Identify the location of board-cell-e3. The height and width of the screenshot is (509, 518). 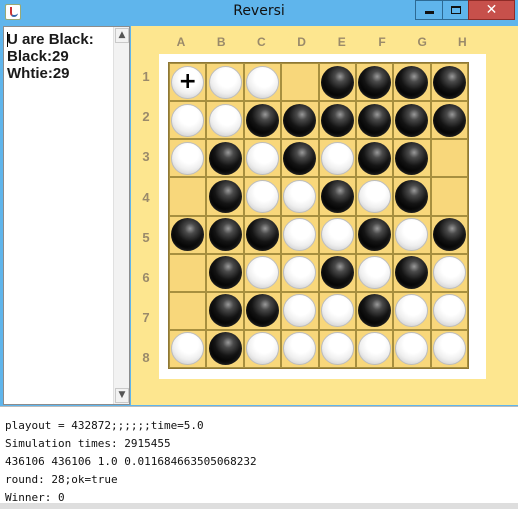
(337, 158).